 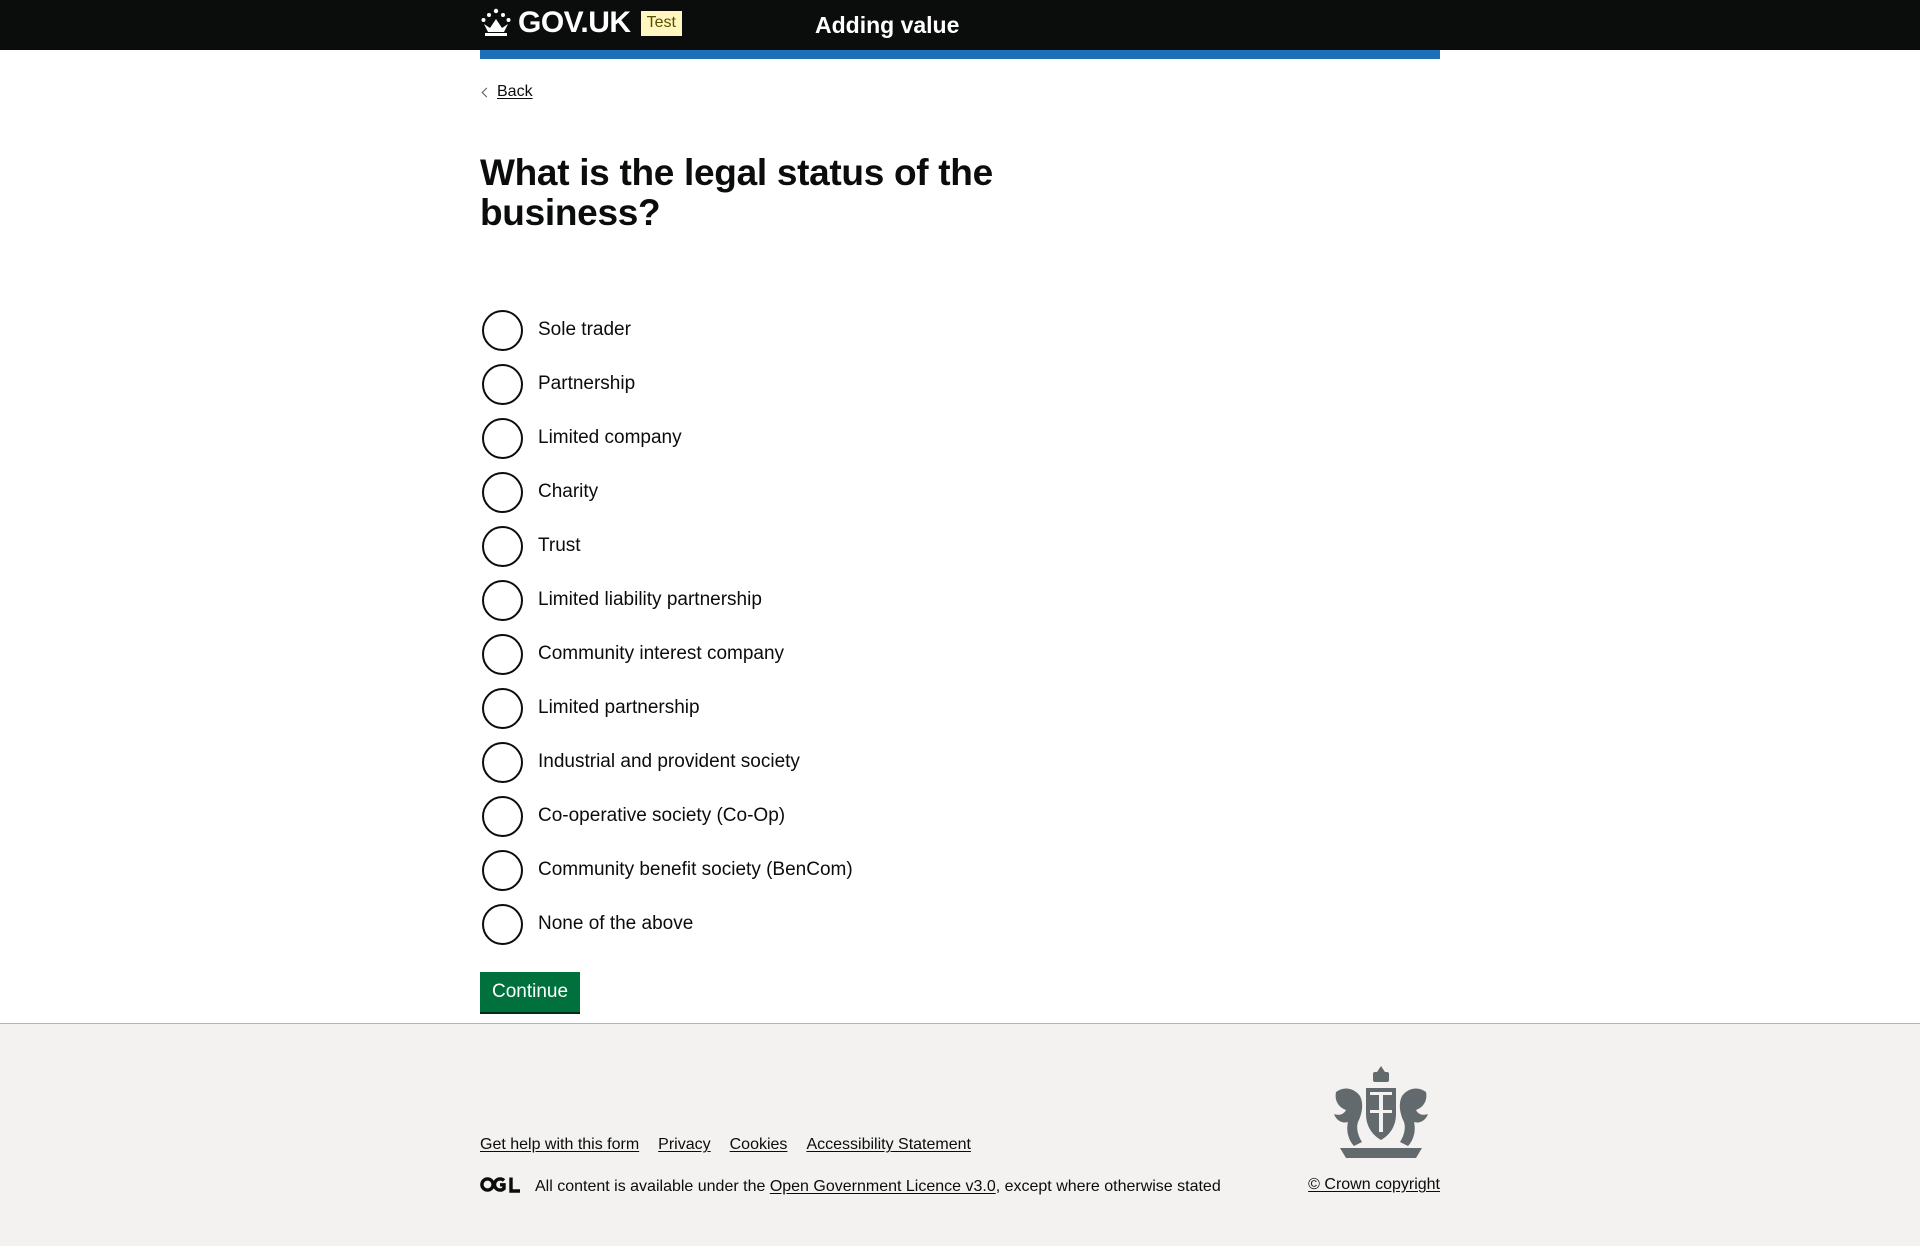 I want to click on radio-option-bencom: Community benefit society (BenCom), so click(x=666, y=870).